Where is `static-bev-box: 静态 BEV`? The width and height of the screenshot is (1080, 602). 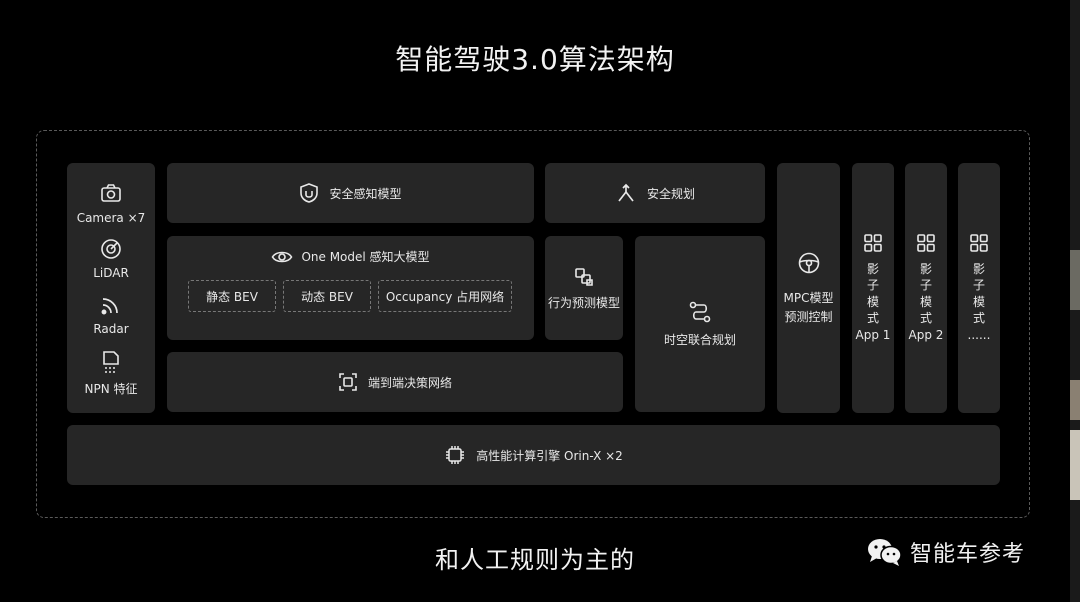 static-bev-box: 静态 BEV is located at coordinates (232, 296).